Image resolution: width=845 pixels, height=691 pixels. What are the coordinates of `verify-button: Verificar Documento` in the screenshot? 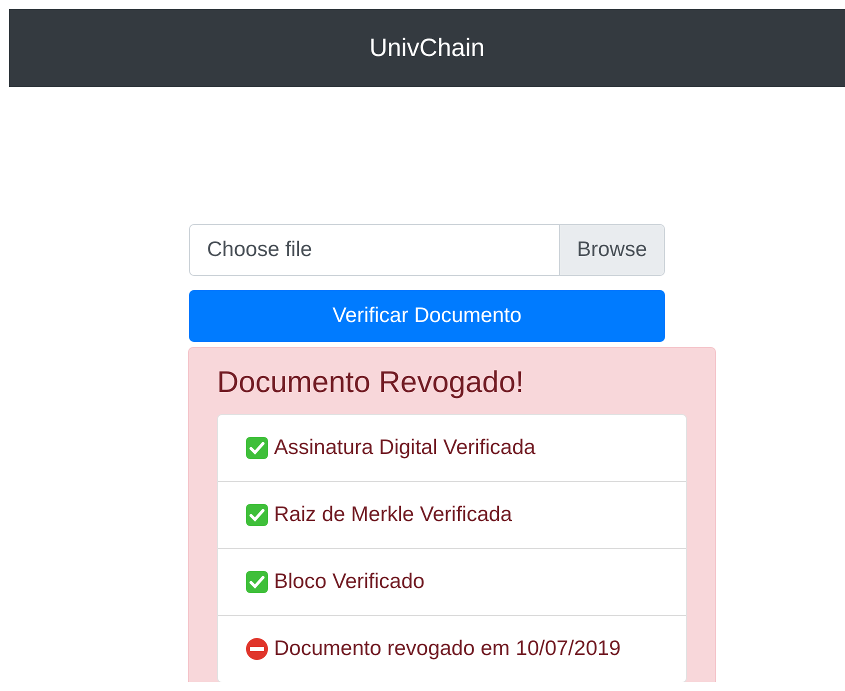 It's located at (427, 316).